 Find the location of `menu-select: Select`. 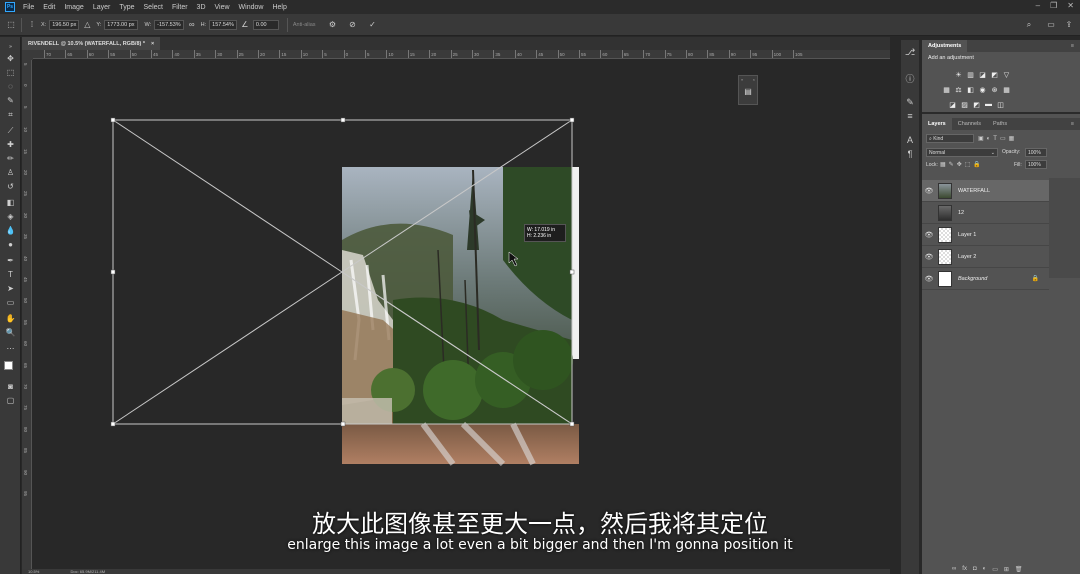

menu-select: Select is located at coordinates (153, 7).